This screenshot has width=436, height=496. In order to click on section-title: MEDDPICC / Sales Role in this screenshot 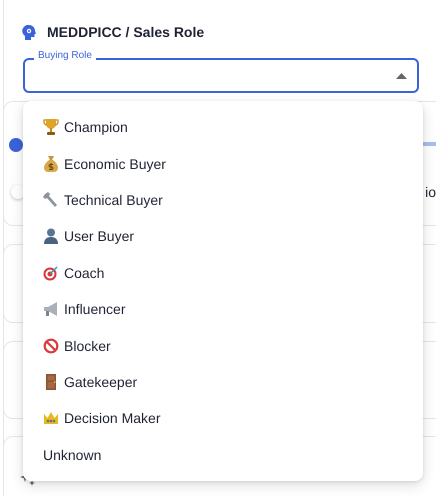, I will do `click(125, 32)`.